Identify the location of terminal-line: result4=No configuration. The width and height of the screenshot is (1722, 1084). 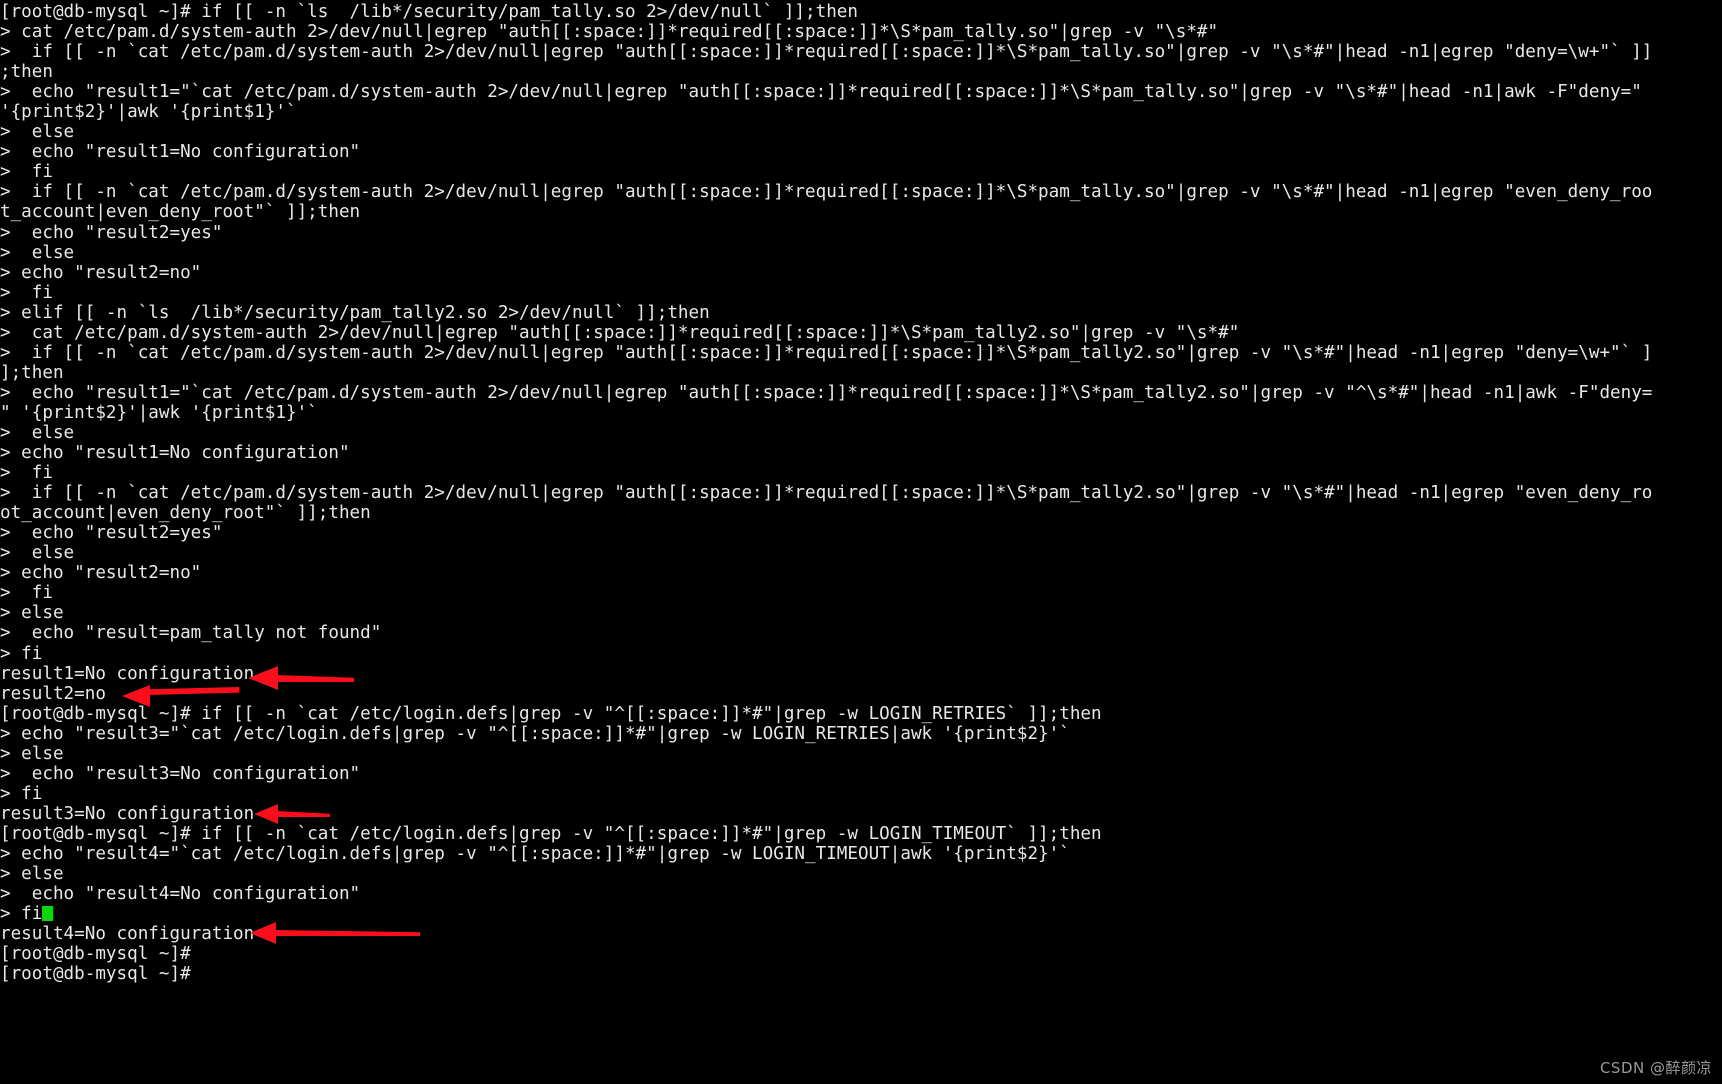
(127, 934).